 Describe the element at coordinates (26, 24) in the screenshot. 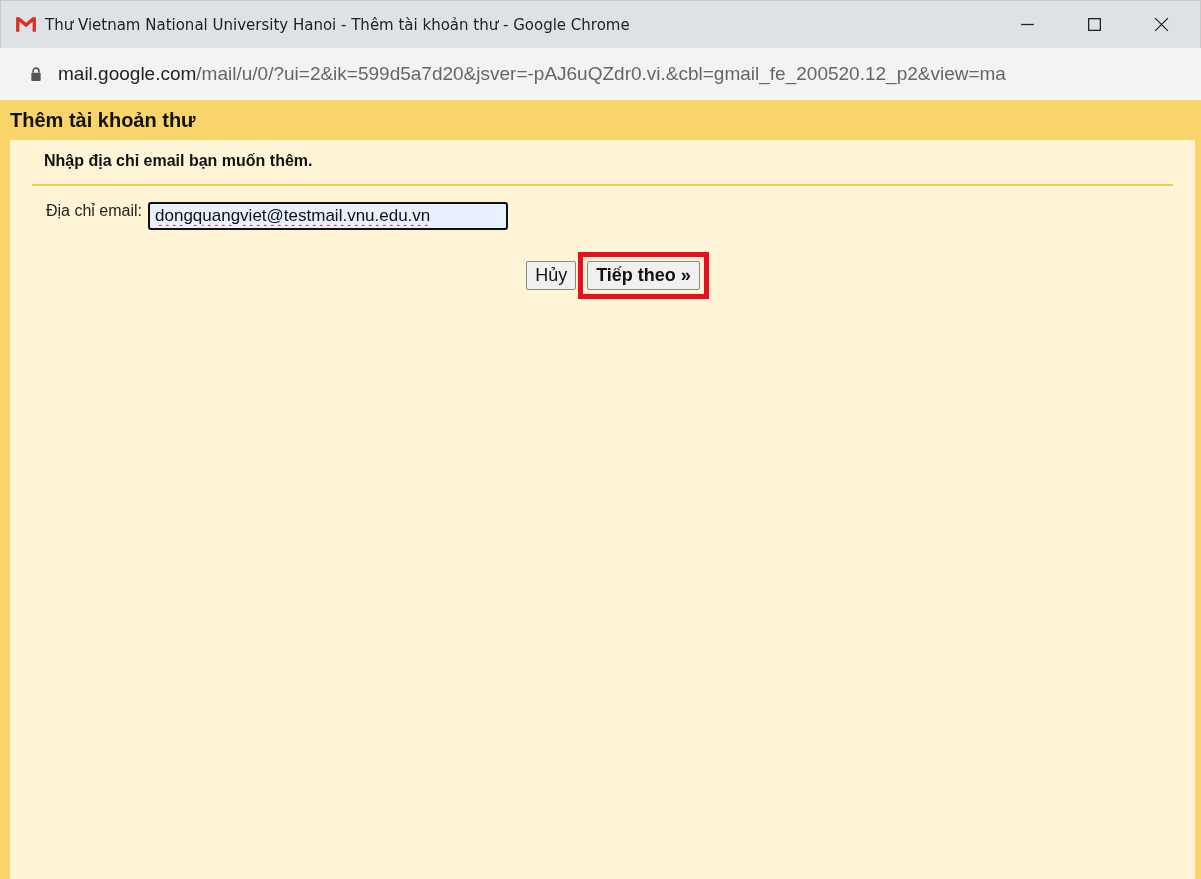

I see `envelope-icon` at that location.